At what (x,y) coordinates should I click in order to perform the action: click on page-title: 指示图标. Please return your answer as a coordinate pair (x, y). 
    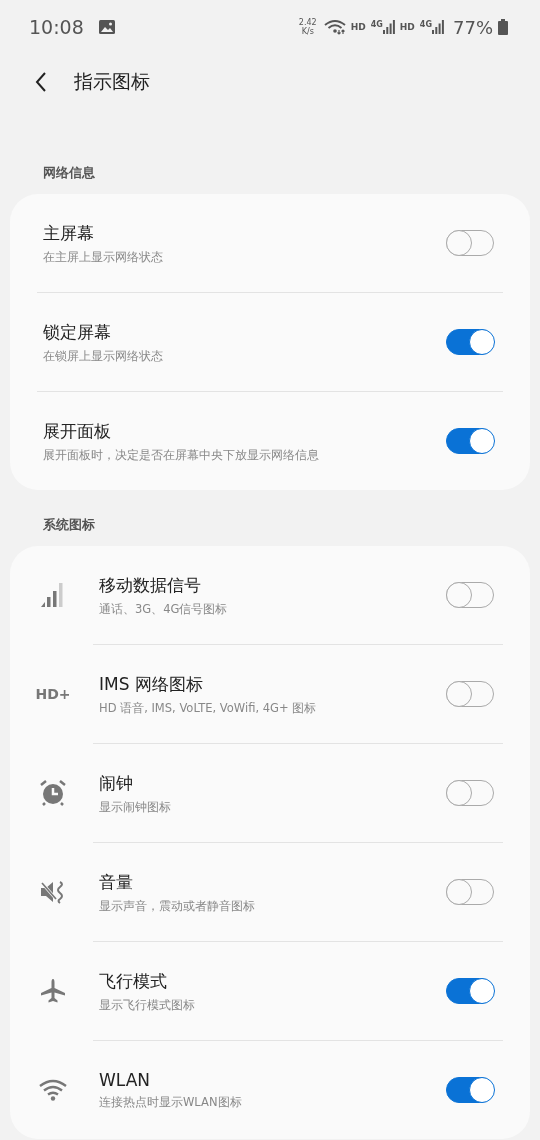
    Looking at the image, I should click on (112, 81).